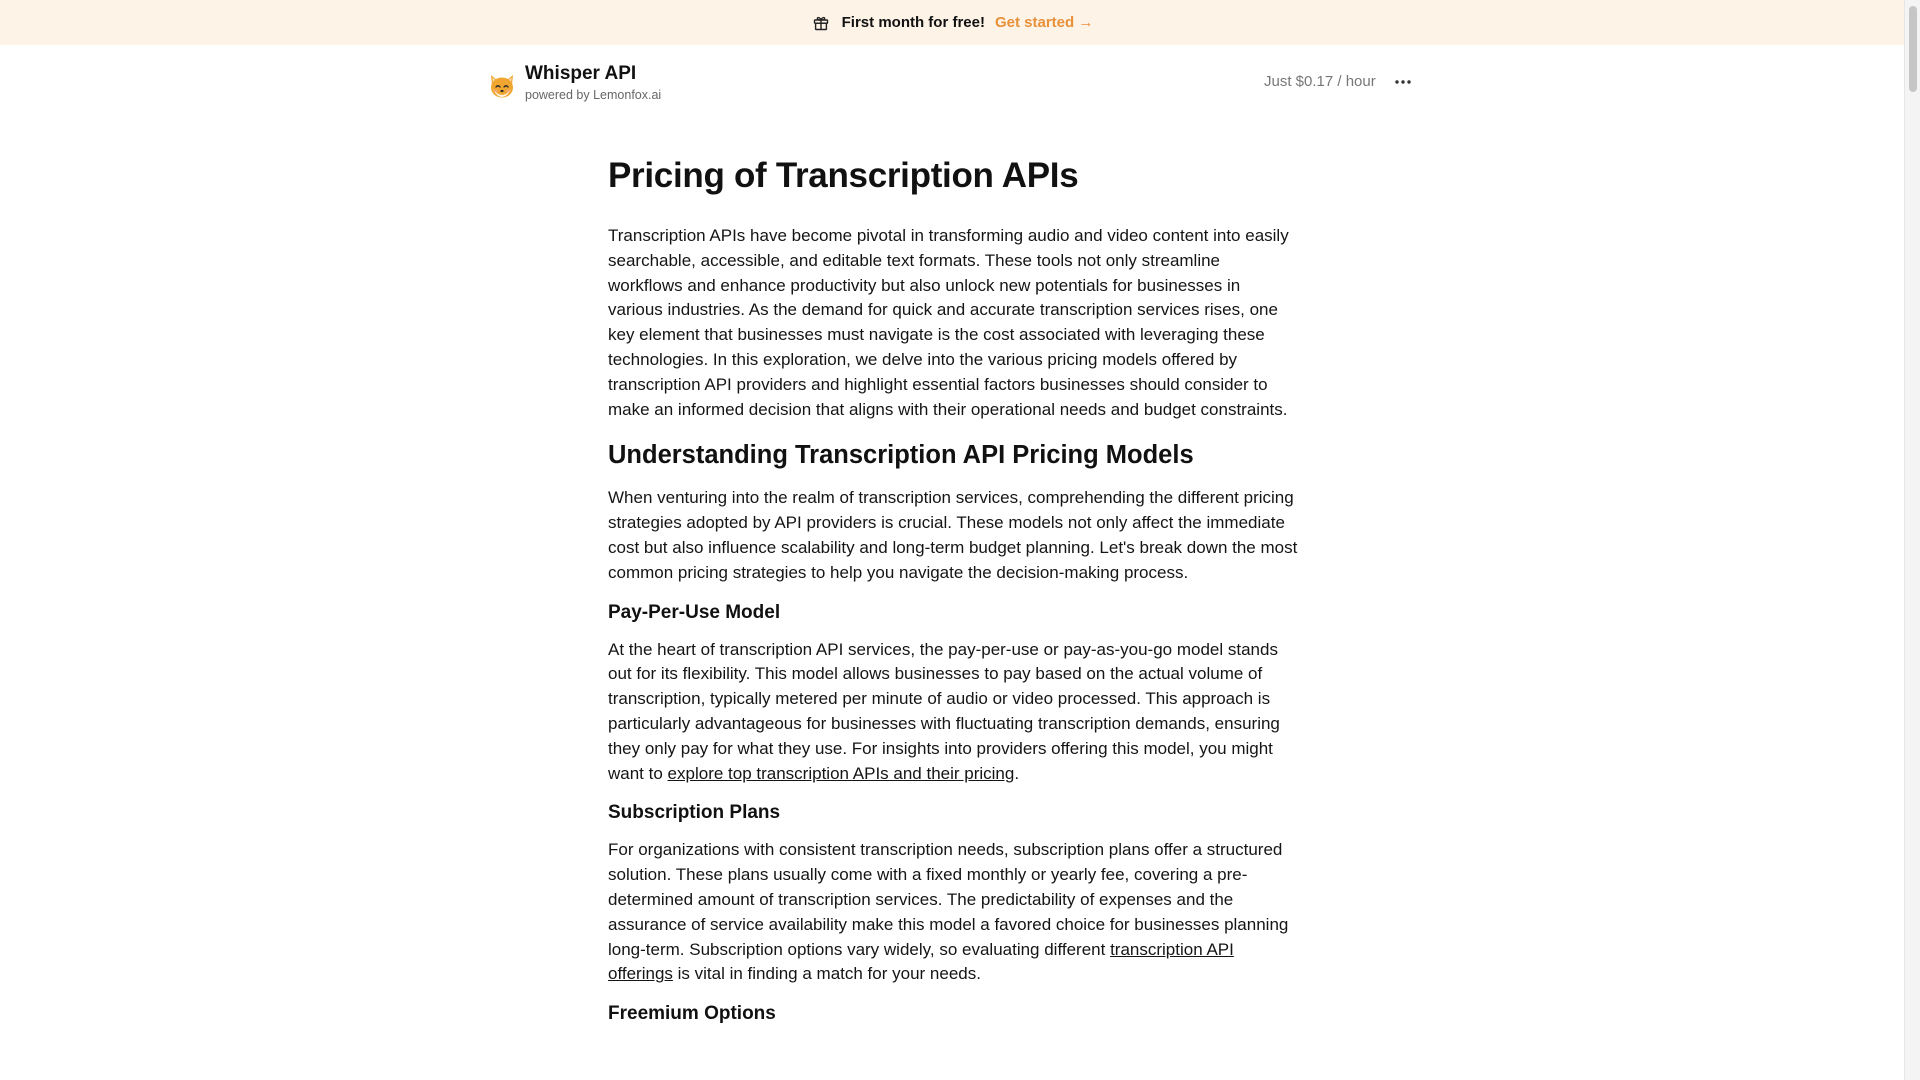 The image size is (1920, 1080). Describe the element at coordinates (1320, 81) in the screenshot. I see `price-note: Just $0.17 / hour` at that location.